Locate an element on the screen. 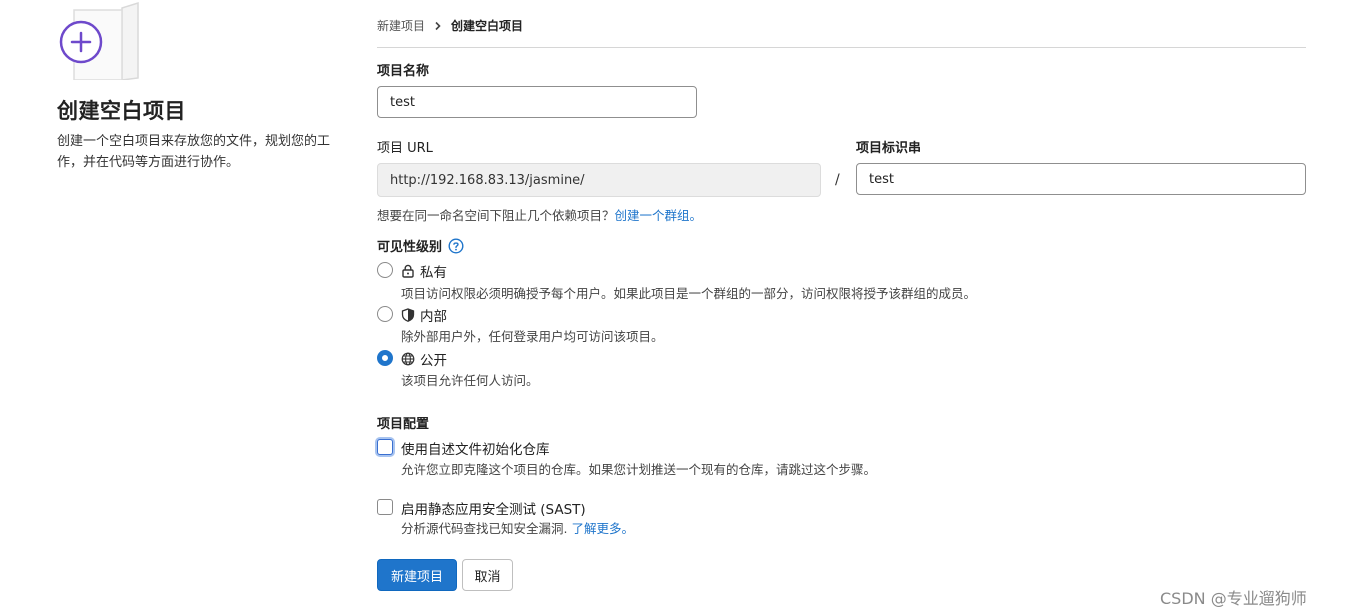 The image size is (1346, 616). init-readme-title: 使用自述文件初始化仓库 is located at coordinates (475, 448).